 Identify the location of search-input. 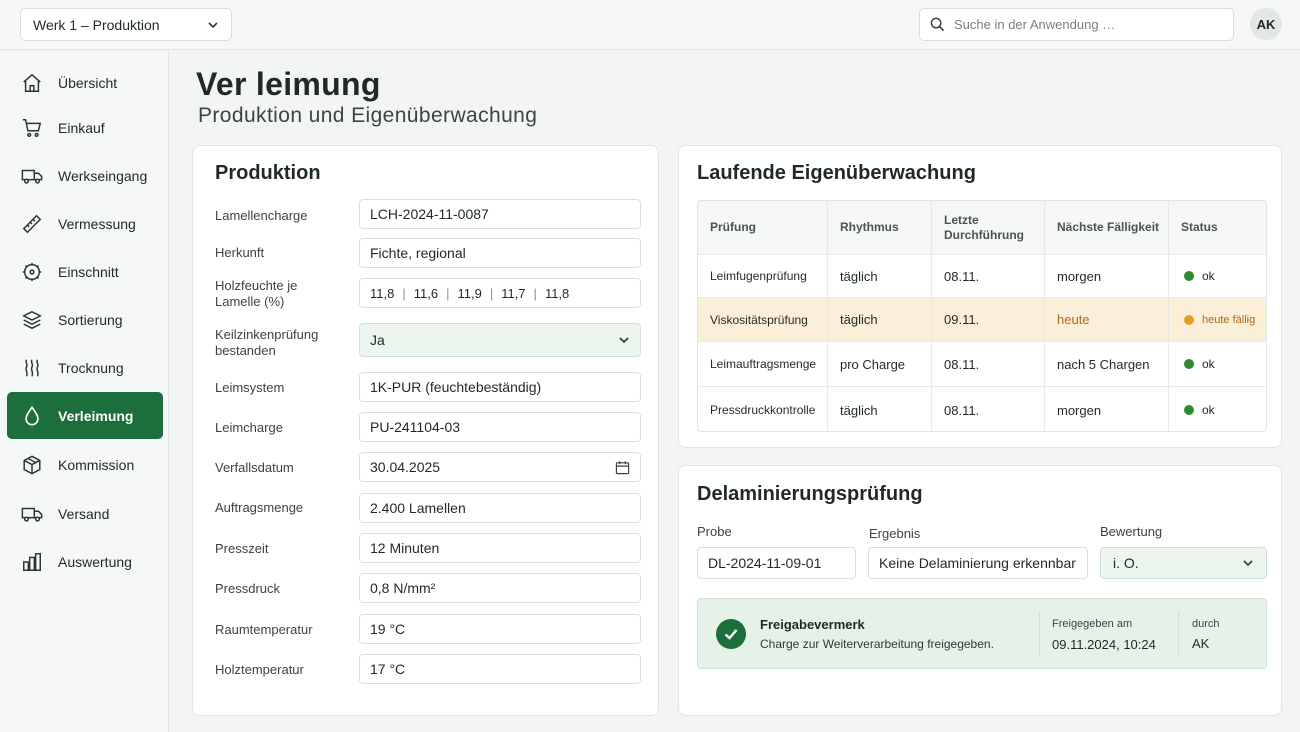
(1084, 24).